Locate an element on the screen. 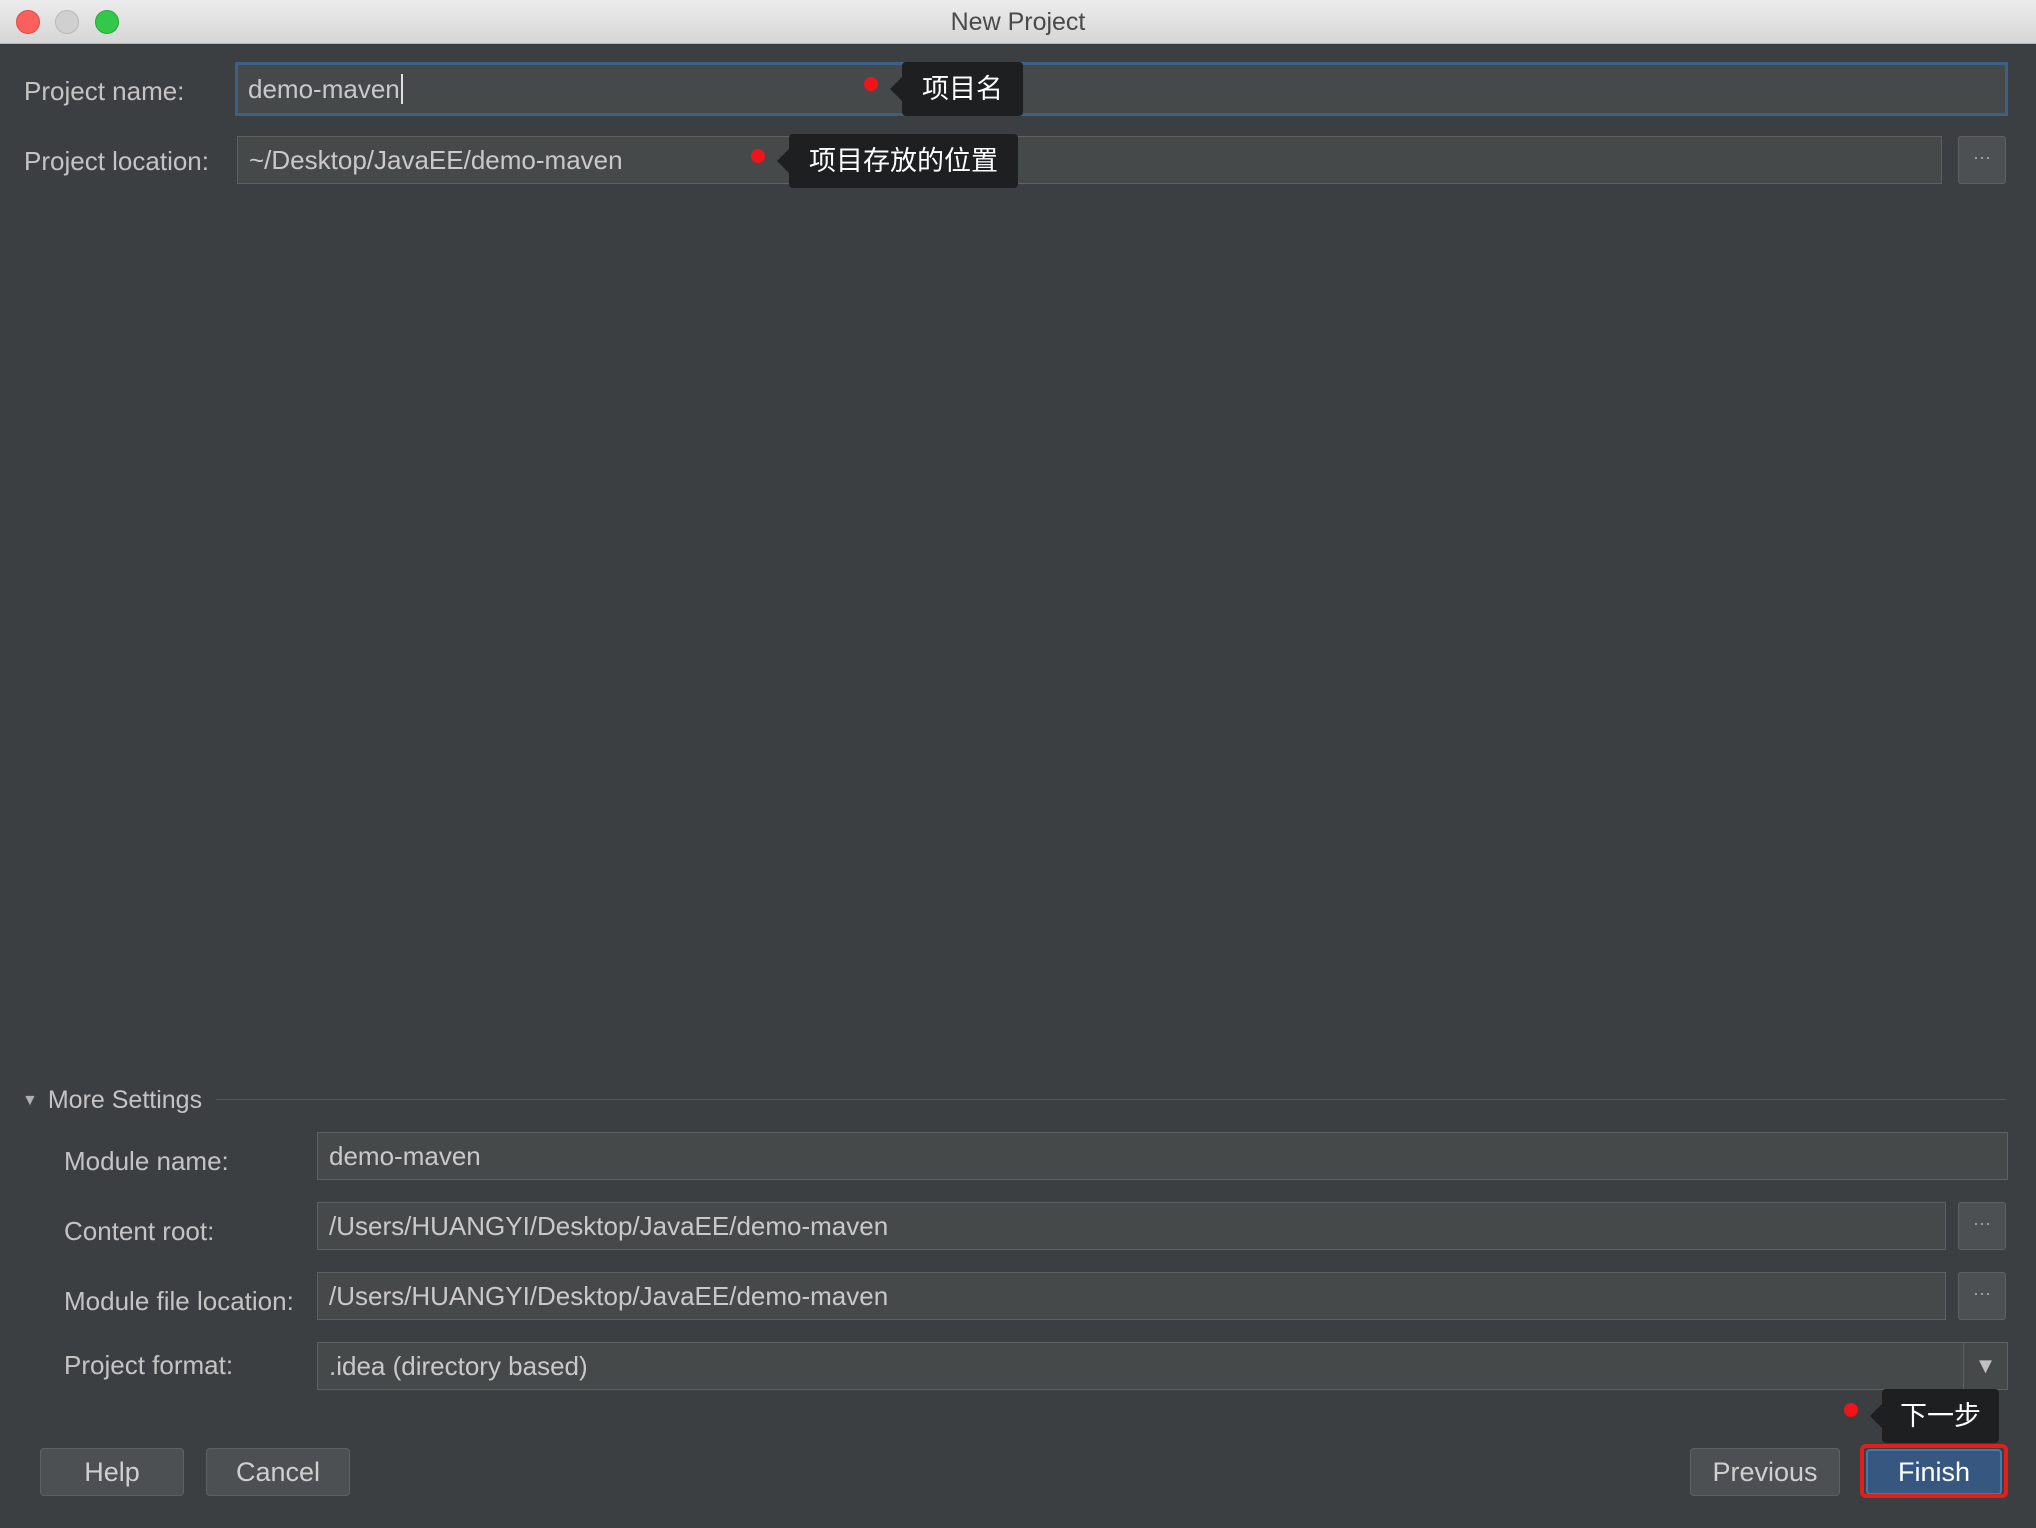 This screenshot has width=2036, height=1528. project-location-input: ~/Desktop/JavaEE/demo-maven is located at coordinates (1089, 160).